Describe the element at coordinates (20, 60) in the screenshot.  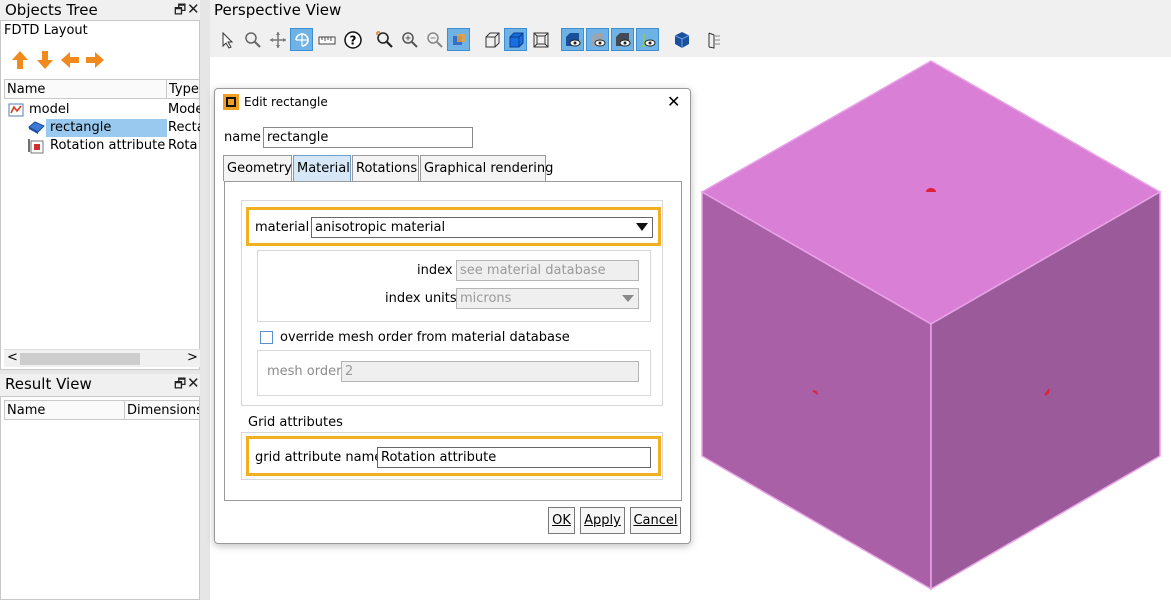
I see `move-up-icon` at that location.